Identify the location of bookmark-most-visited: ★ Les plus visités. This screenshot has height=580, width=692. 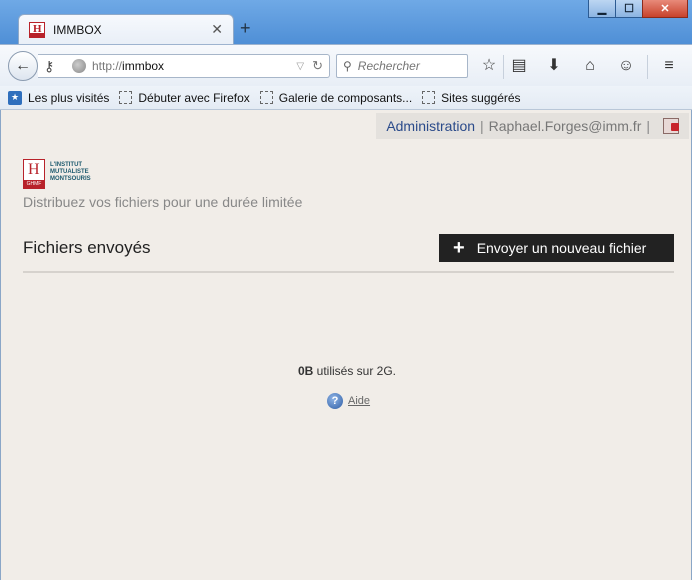
(58, 97).